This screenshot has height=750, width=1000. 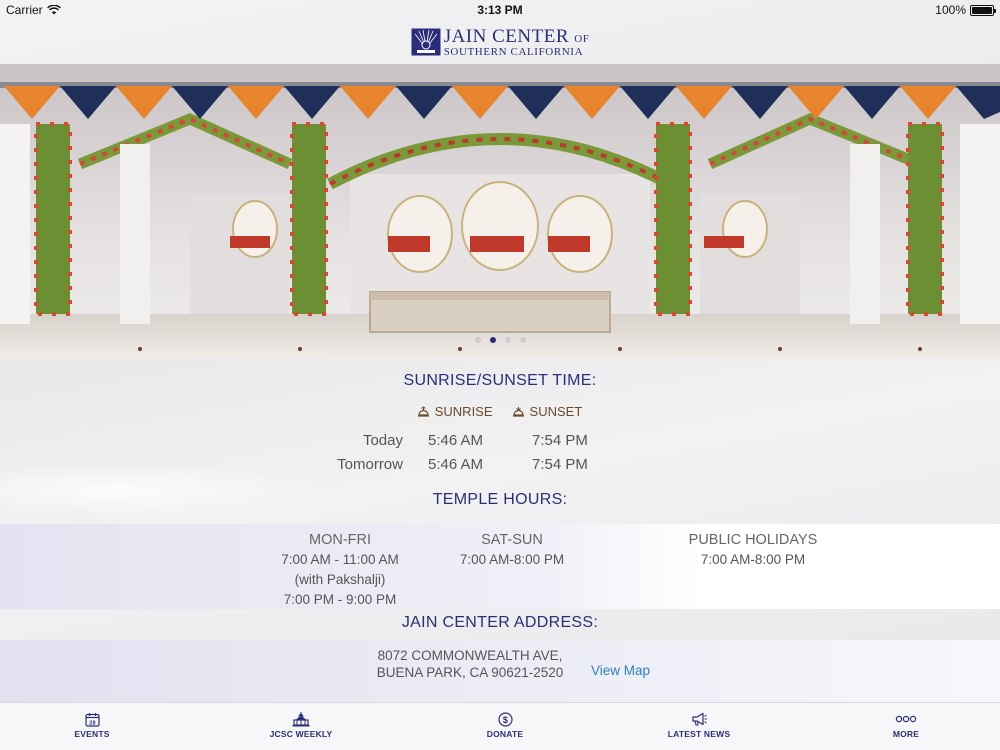 I want to click on tab-label: EVENTS, so click(x=92, y=734).